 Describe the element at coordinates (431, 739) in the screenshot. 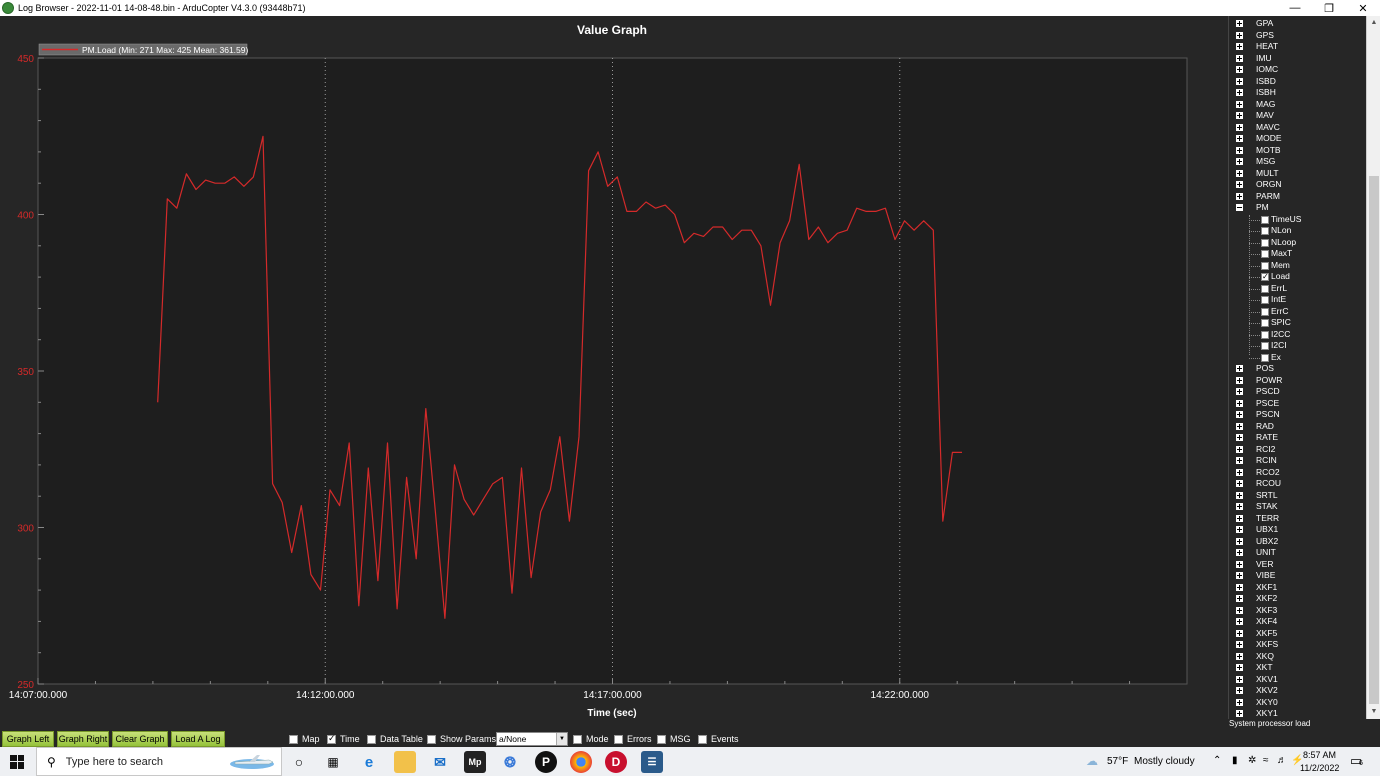

I see `show-params-checkbox-box` at that location.